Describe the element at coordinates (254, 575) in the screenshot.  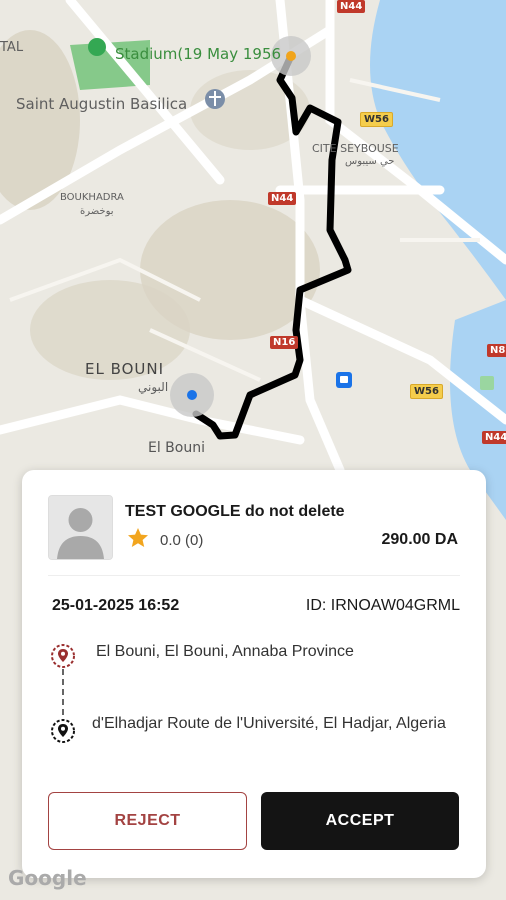
I see `card-divider` at that location.